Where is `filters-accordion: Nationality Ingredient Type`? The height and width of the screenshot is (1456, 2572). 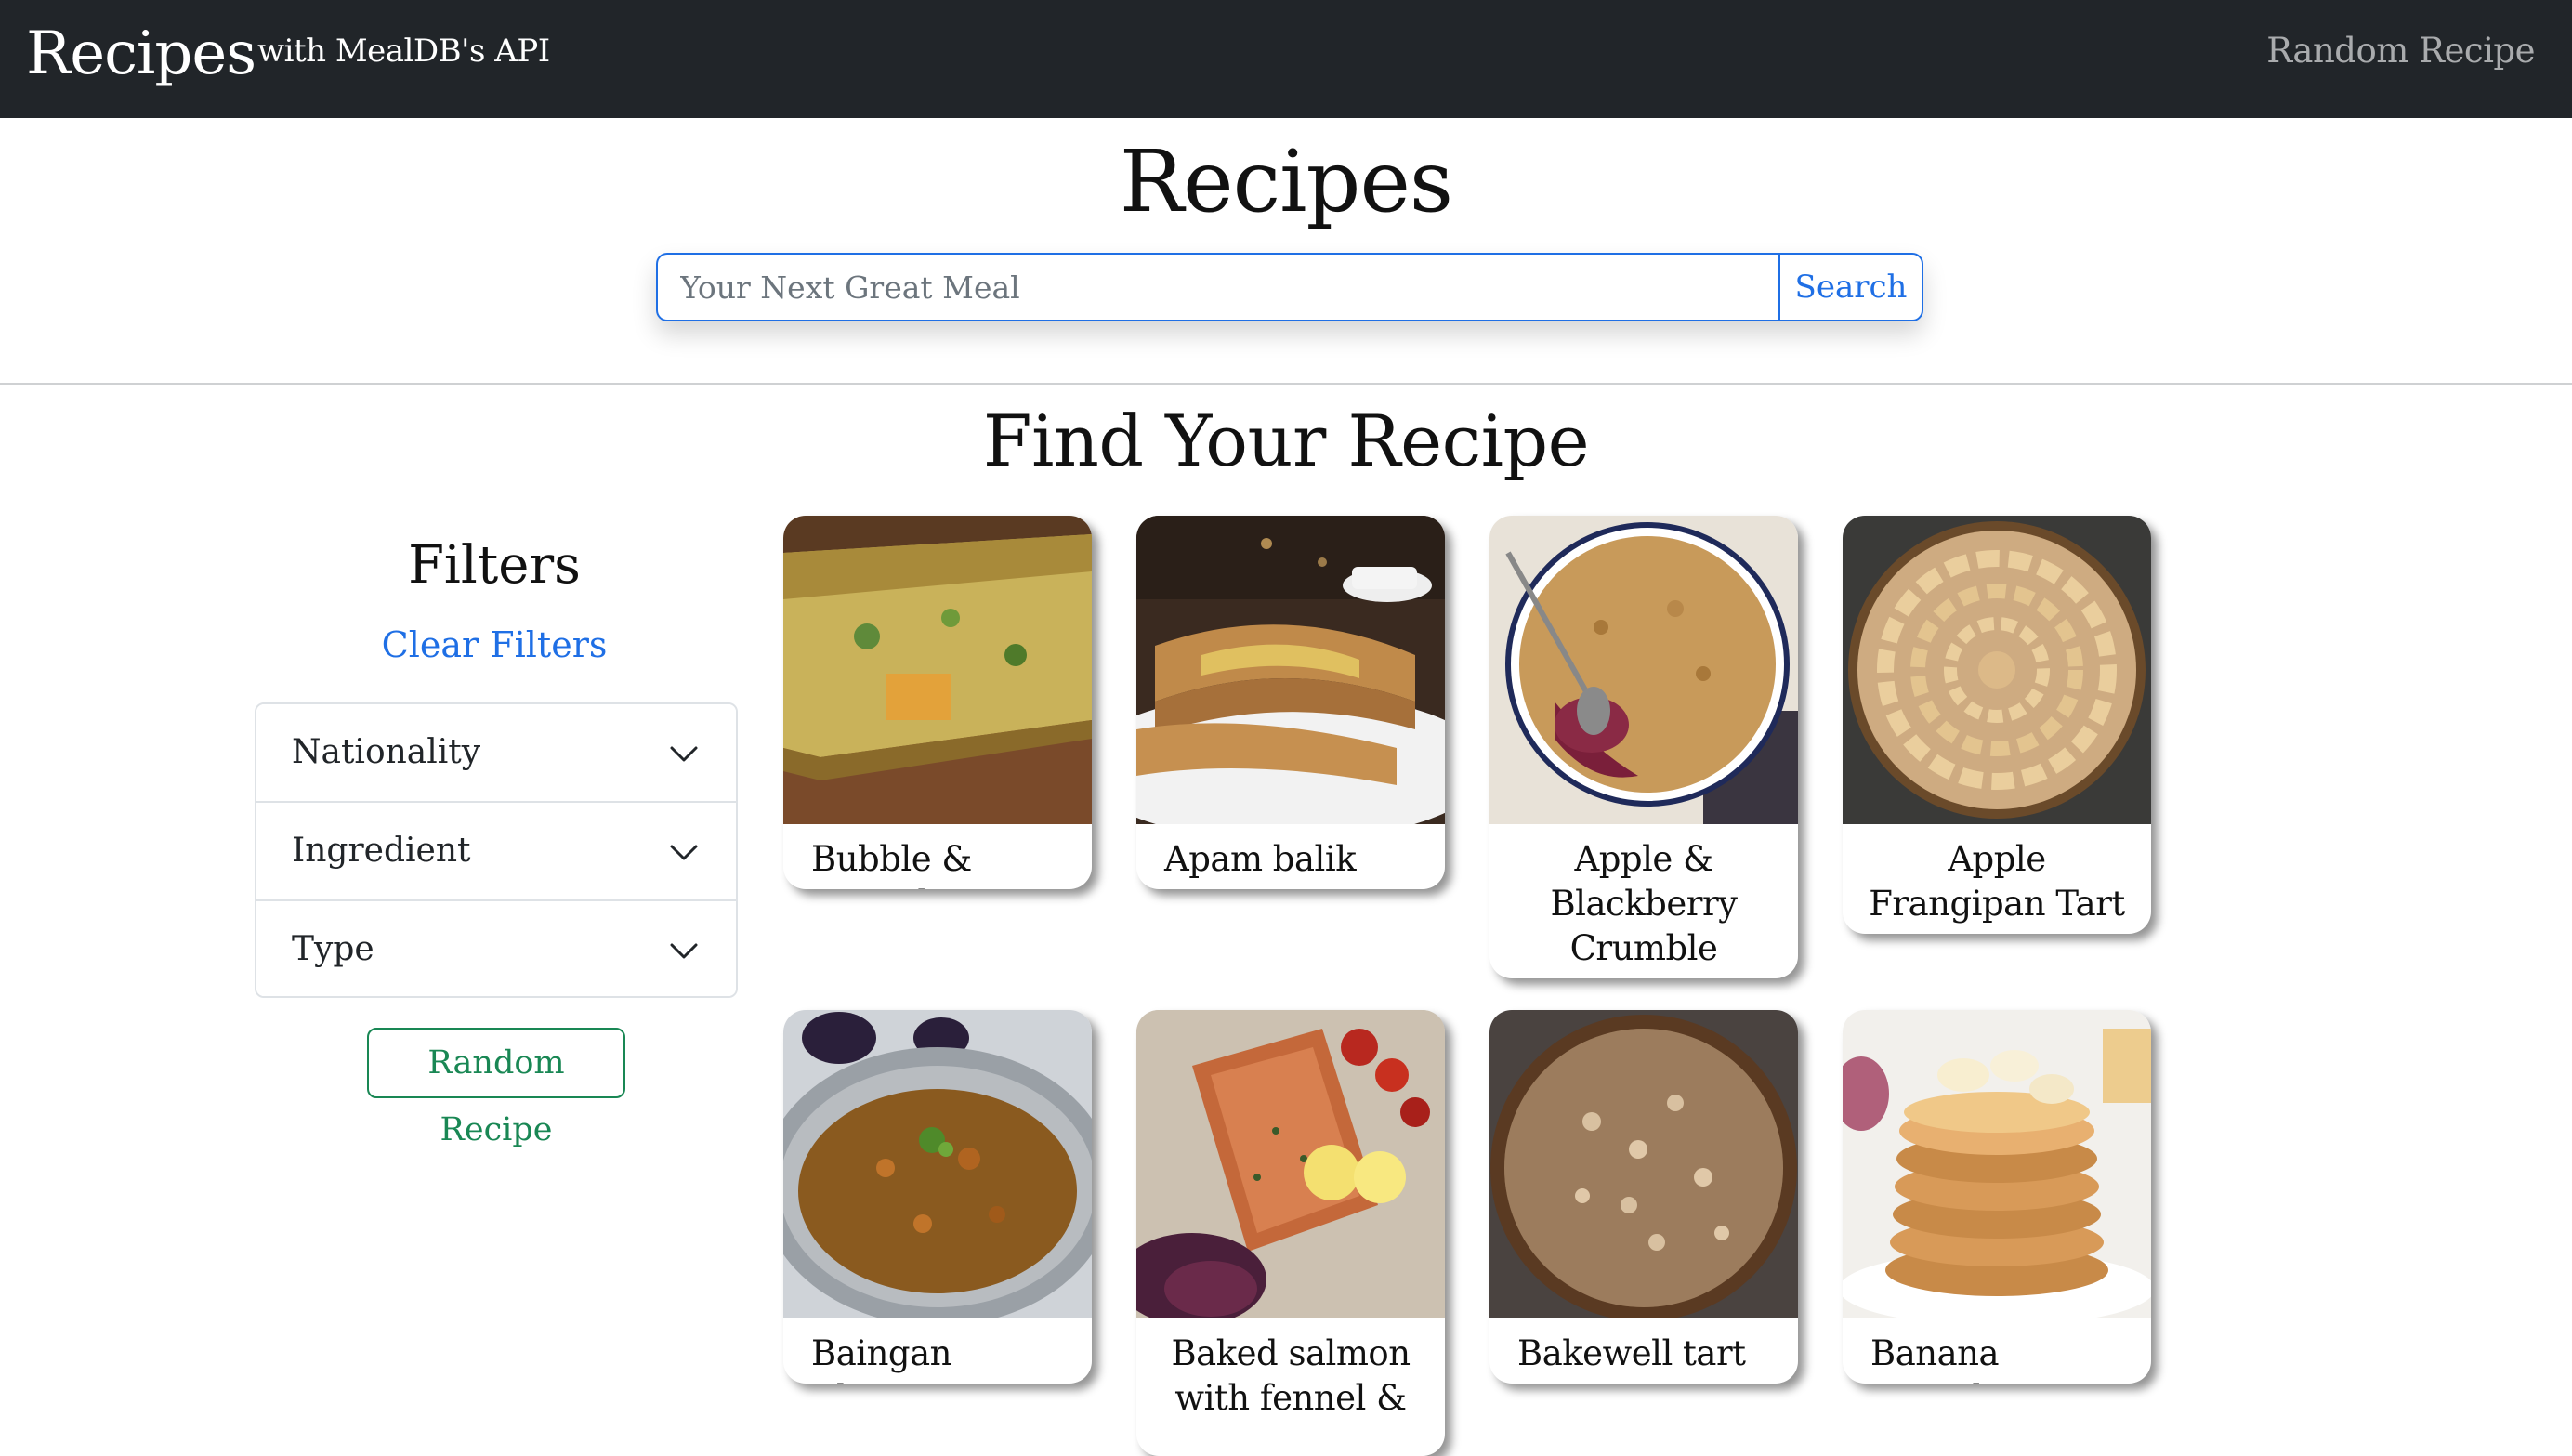 filters-accordion: Nationality Ingredient Type is located at coordinates (496, 850).